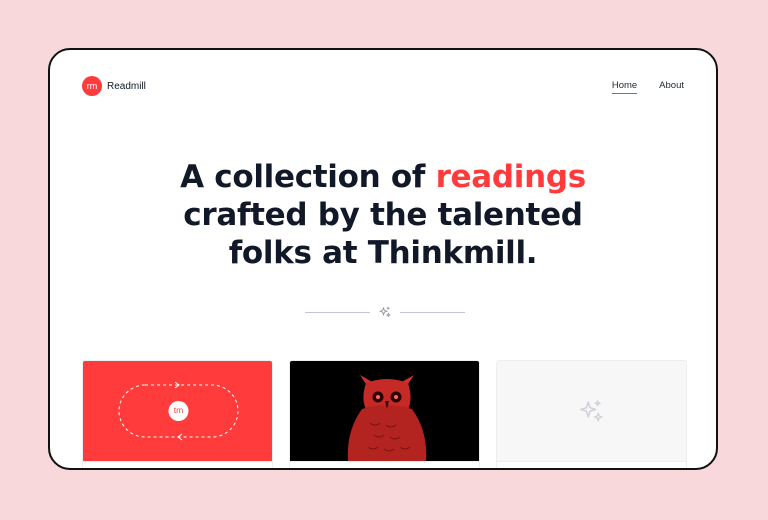 The height and width of the screenshot is (520, 768). I want to click on brand-link: rm Readmill, so click(114, 86).